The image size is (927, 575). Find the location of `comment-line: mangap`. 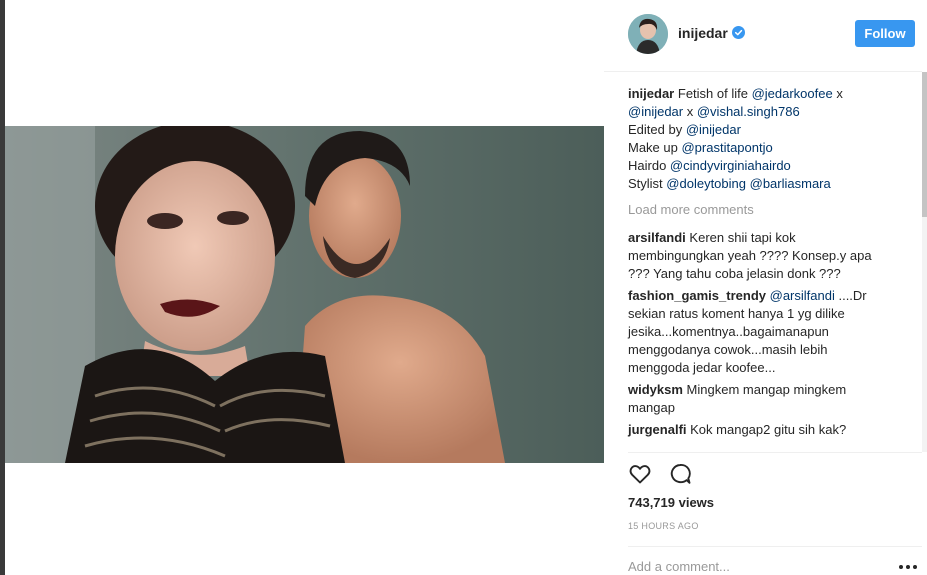

comment-line: mangap is located at coordinates (763, 408).